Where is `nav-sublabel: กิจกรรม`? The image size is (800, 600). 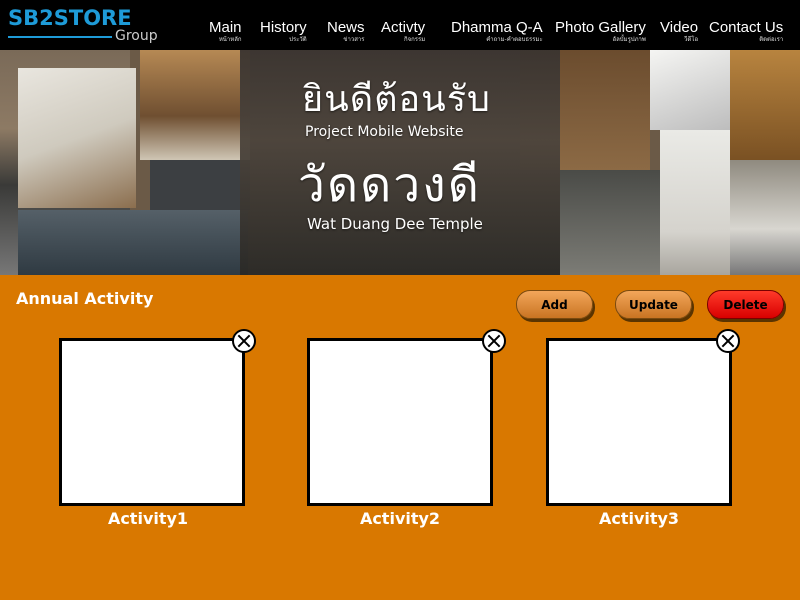 nav-sublabel: กิจกรรม is located at coordinates (415, 39).